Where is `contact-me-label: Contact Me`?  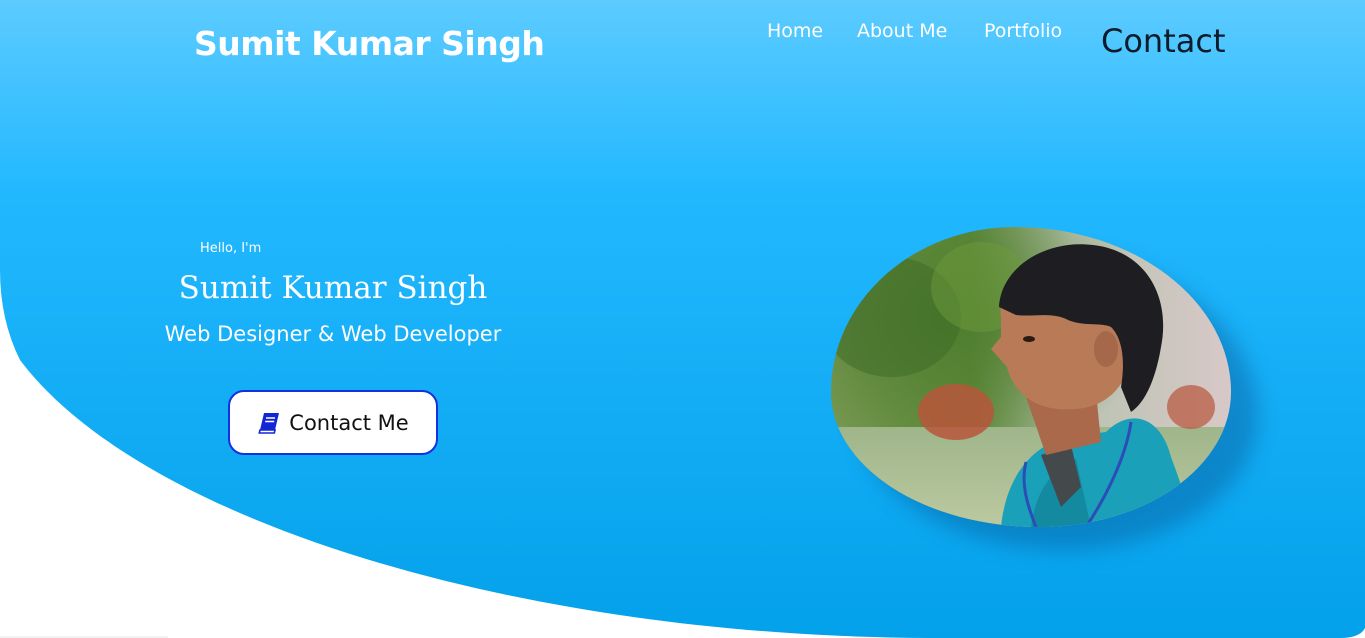
contact-me-label: Contact Me is located at coordinates (349, 422).